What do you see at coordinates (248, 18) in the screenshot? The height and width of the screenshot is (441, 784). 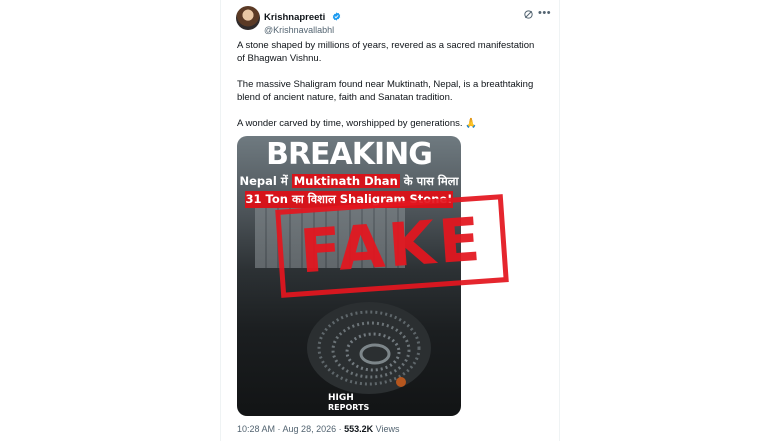 I see `avatar` at bounding box center [248, 18].